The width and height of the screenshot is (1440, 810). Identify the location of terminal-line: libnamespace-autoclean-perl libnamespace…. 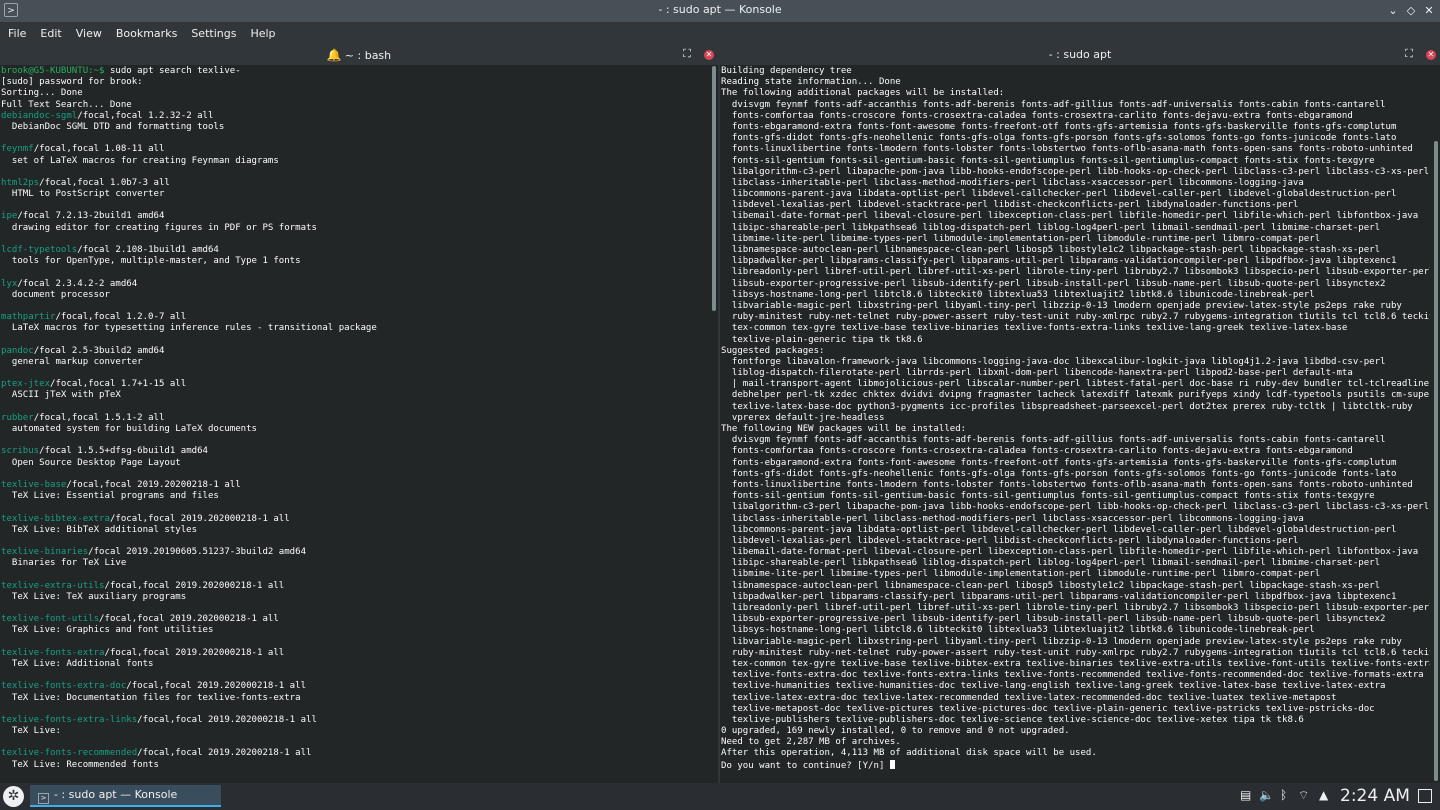
(1075, 586).